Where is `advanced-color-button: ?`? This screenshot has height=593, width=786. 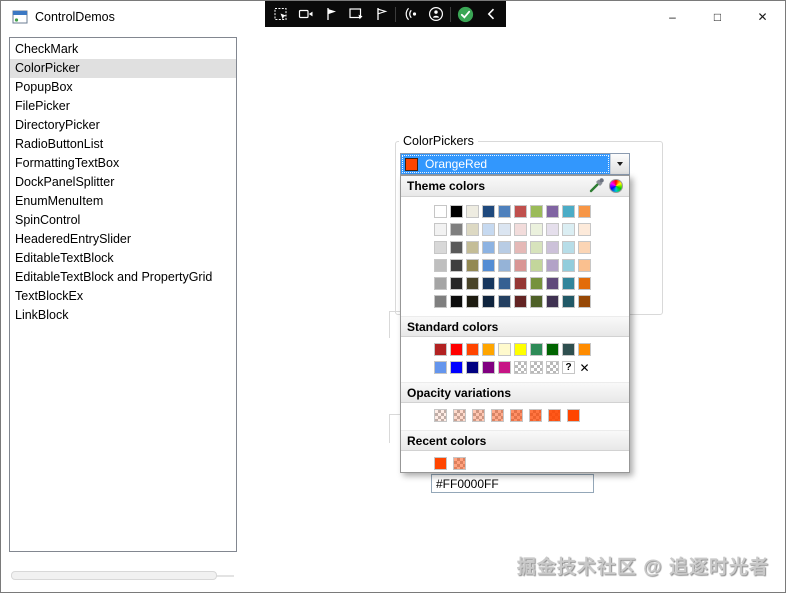
advanced-color-button: ? is located at coordinates (568, 367).